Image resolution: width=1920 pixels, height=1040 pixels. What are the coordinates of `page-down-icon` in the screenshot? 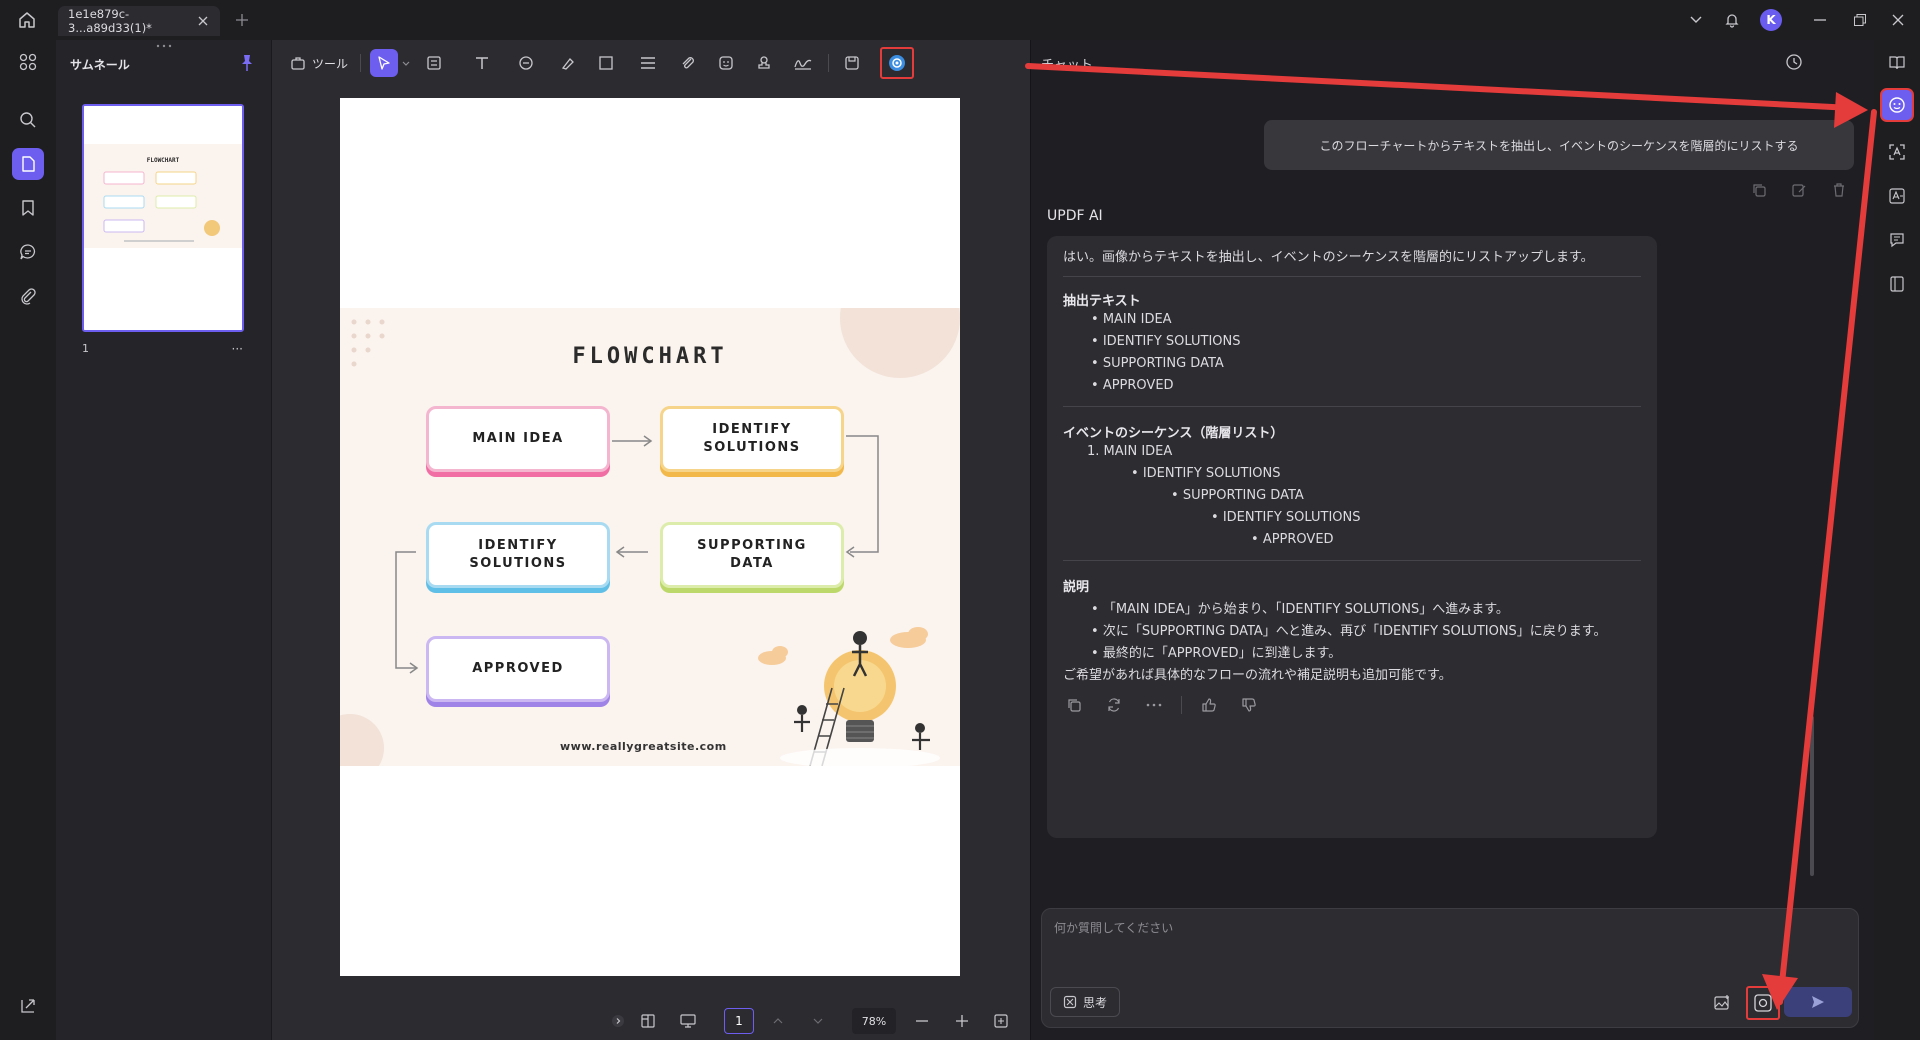 It's located at (818, 1021).